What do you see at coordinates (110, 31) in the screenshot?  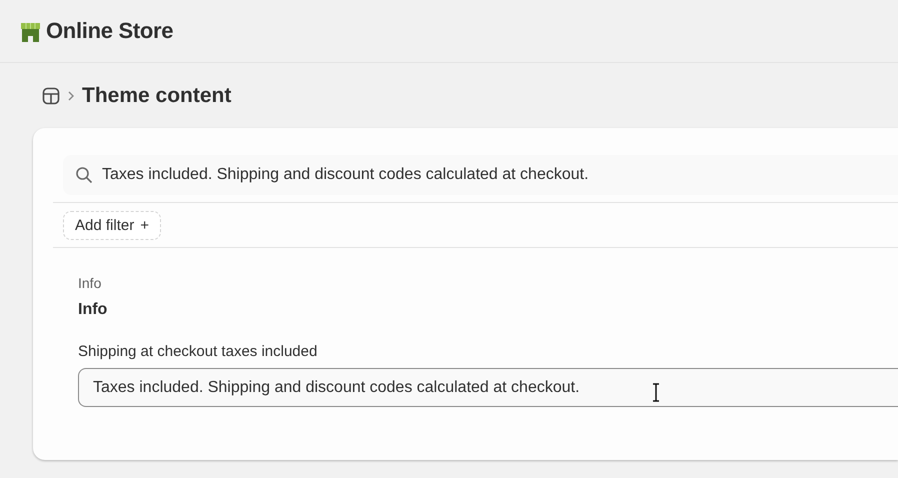 I see `app-title: Online Store` at bounding box center [110, 31].